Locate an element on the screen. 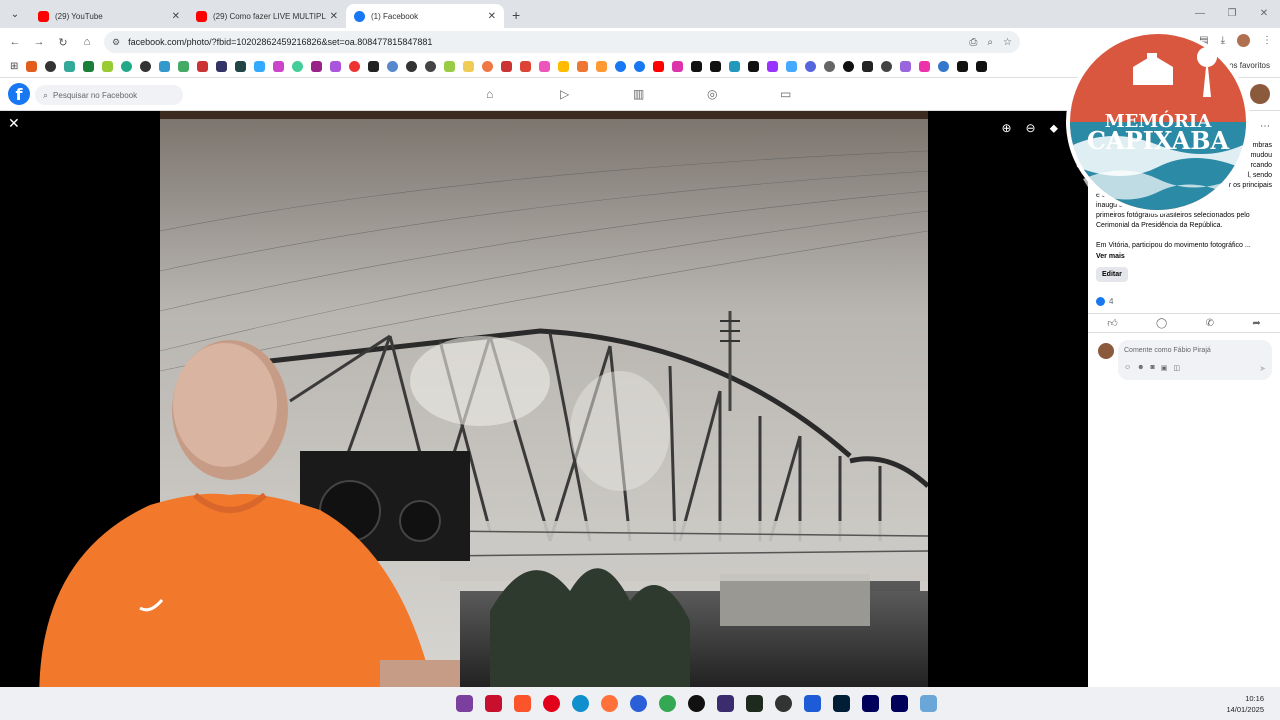 This screenshot has height=720, width=1280. bookmark-star-icon: ☆ is located at coordinates (1007, 42).